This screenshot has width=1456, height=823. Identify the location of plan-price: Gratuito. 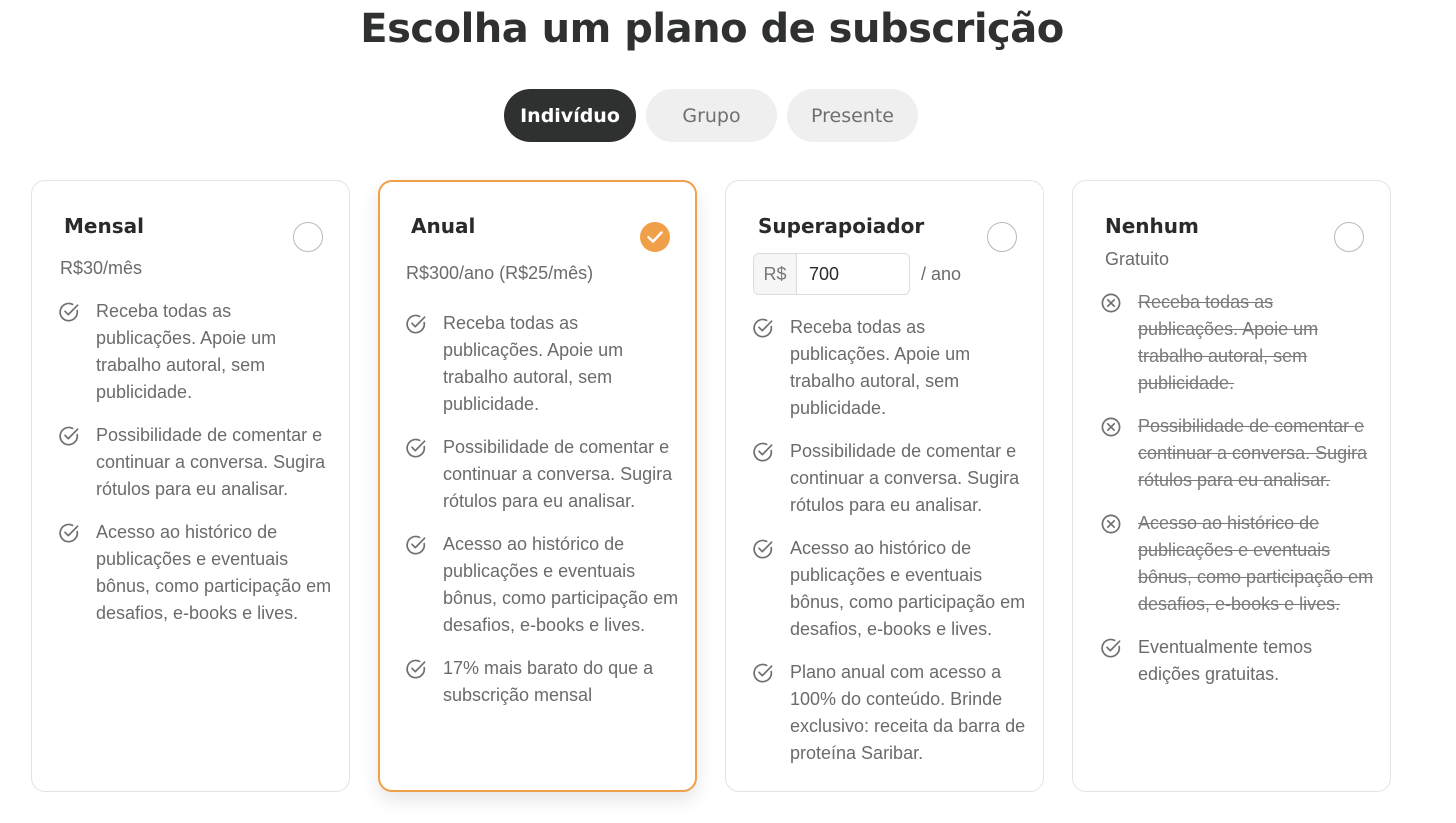
(1137, 259).